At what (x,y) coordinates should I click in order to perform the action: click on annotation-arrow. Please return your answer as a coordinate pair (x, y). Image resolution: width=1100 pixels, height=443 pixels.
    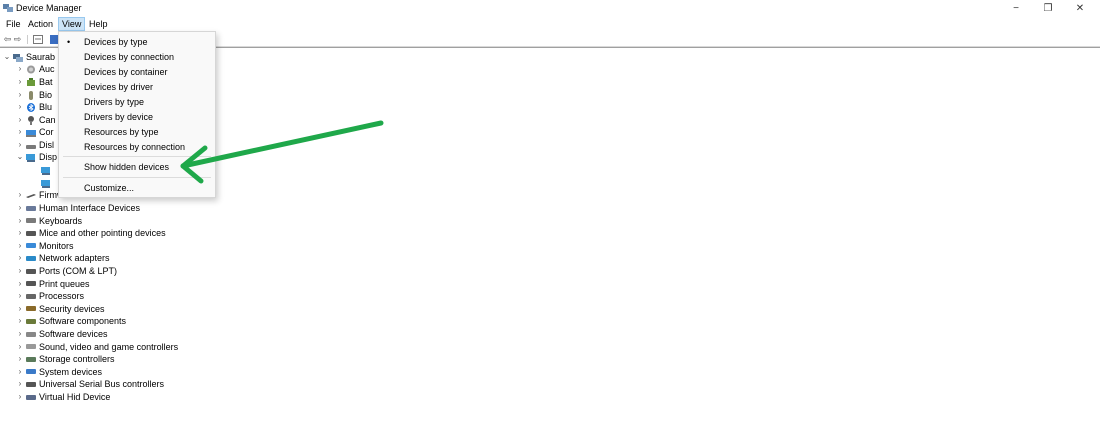
    Looking at the image, I should click on (282, 152).